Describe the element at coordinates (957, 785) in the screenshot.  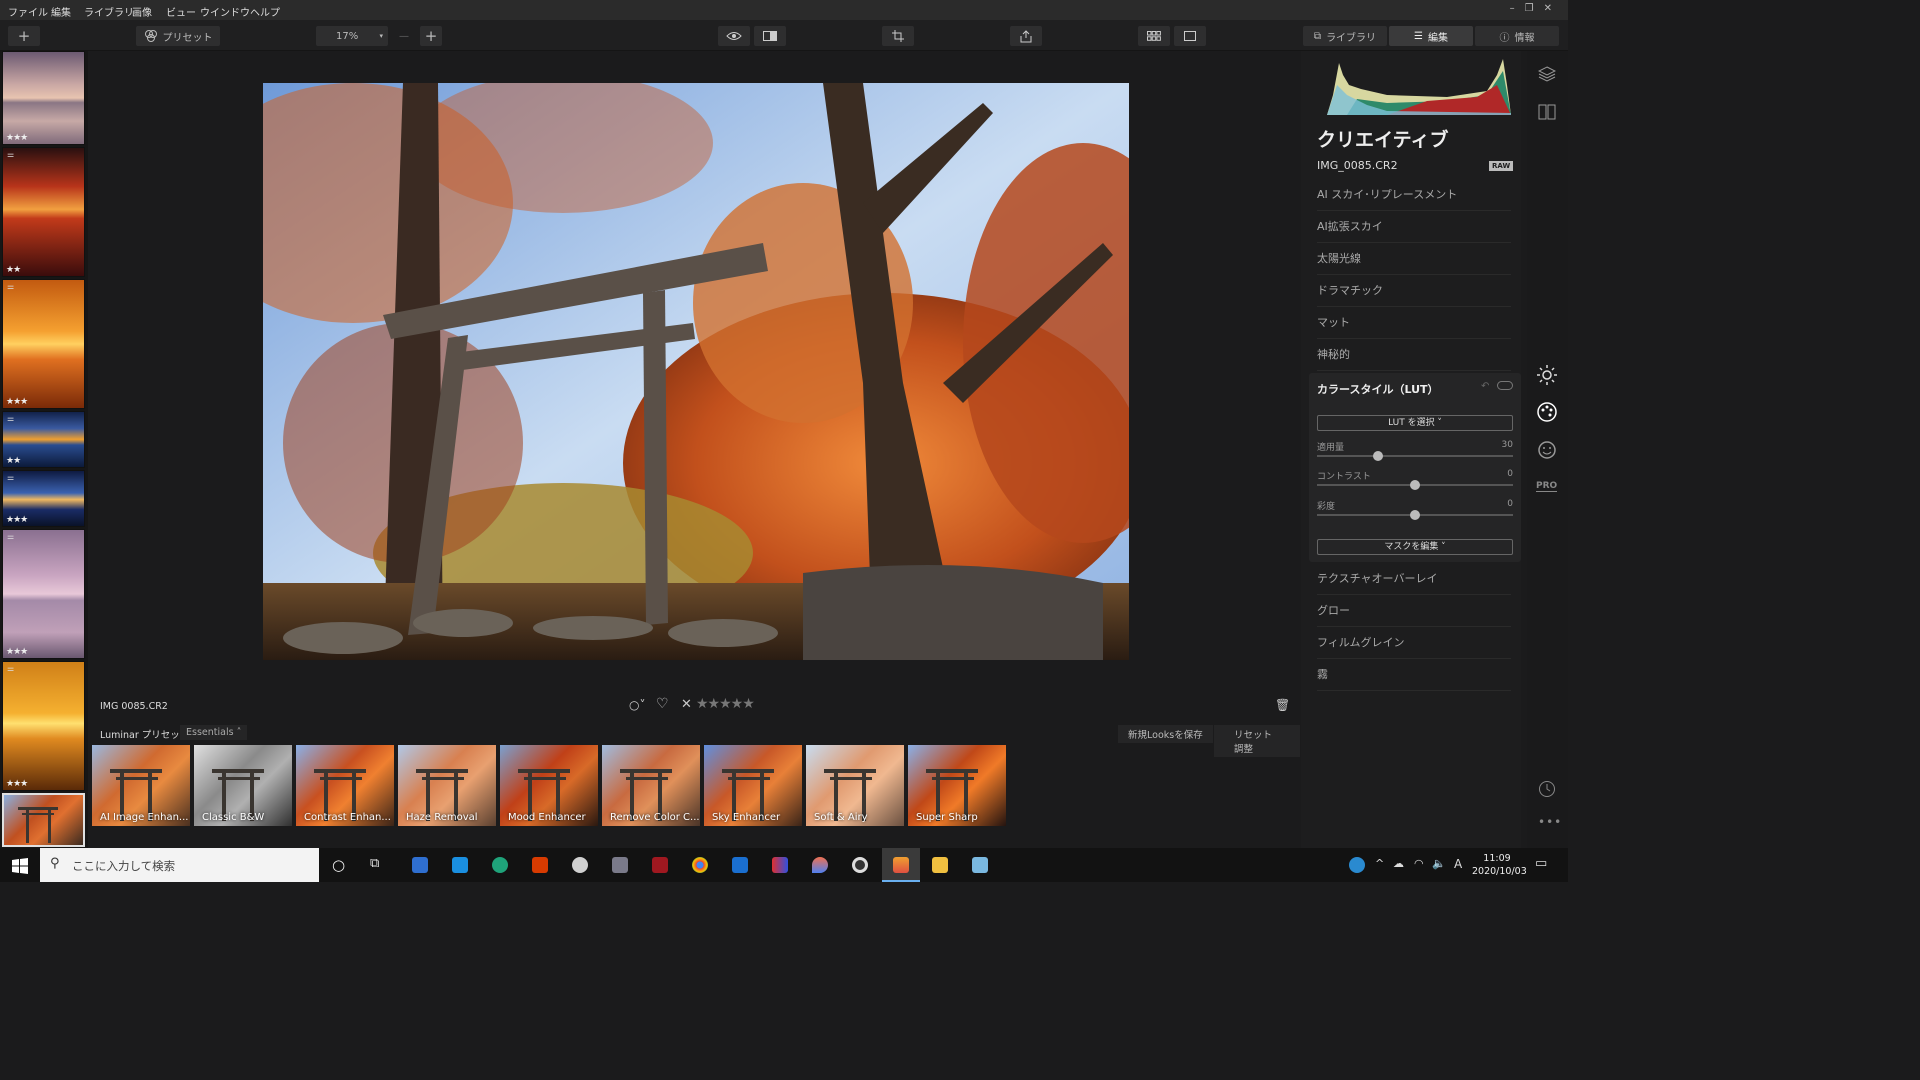
I see `preset-tile: Super Sharp` at that location.